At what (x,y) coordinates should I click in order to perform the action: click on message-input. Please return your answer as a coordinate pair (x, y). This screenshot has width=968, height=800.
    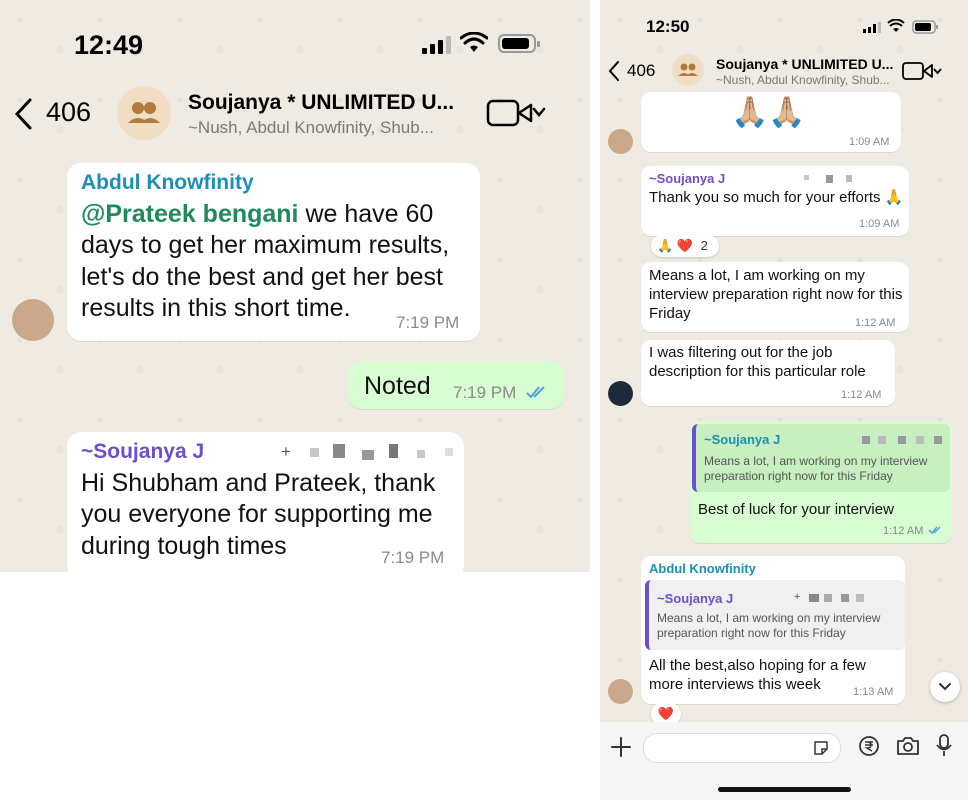
    Looking at the image, I should click on (742, 748).